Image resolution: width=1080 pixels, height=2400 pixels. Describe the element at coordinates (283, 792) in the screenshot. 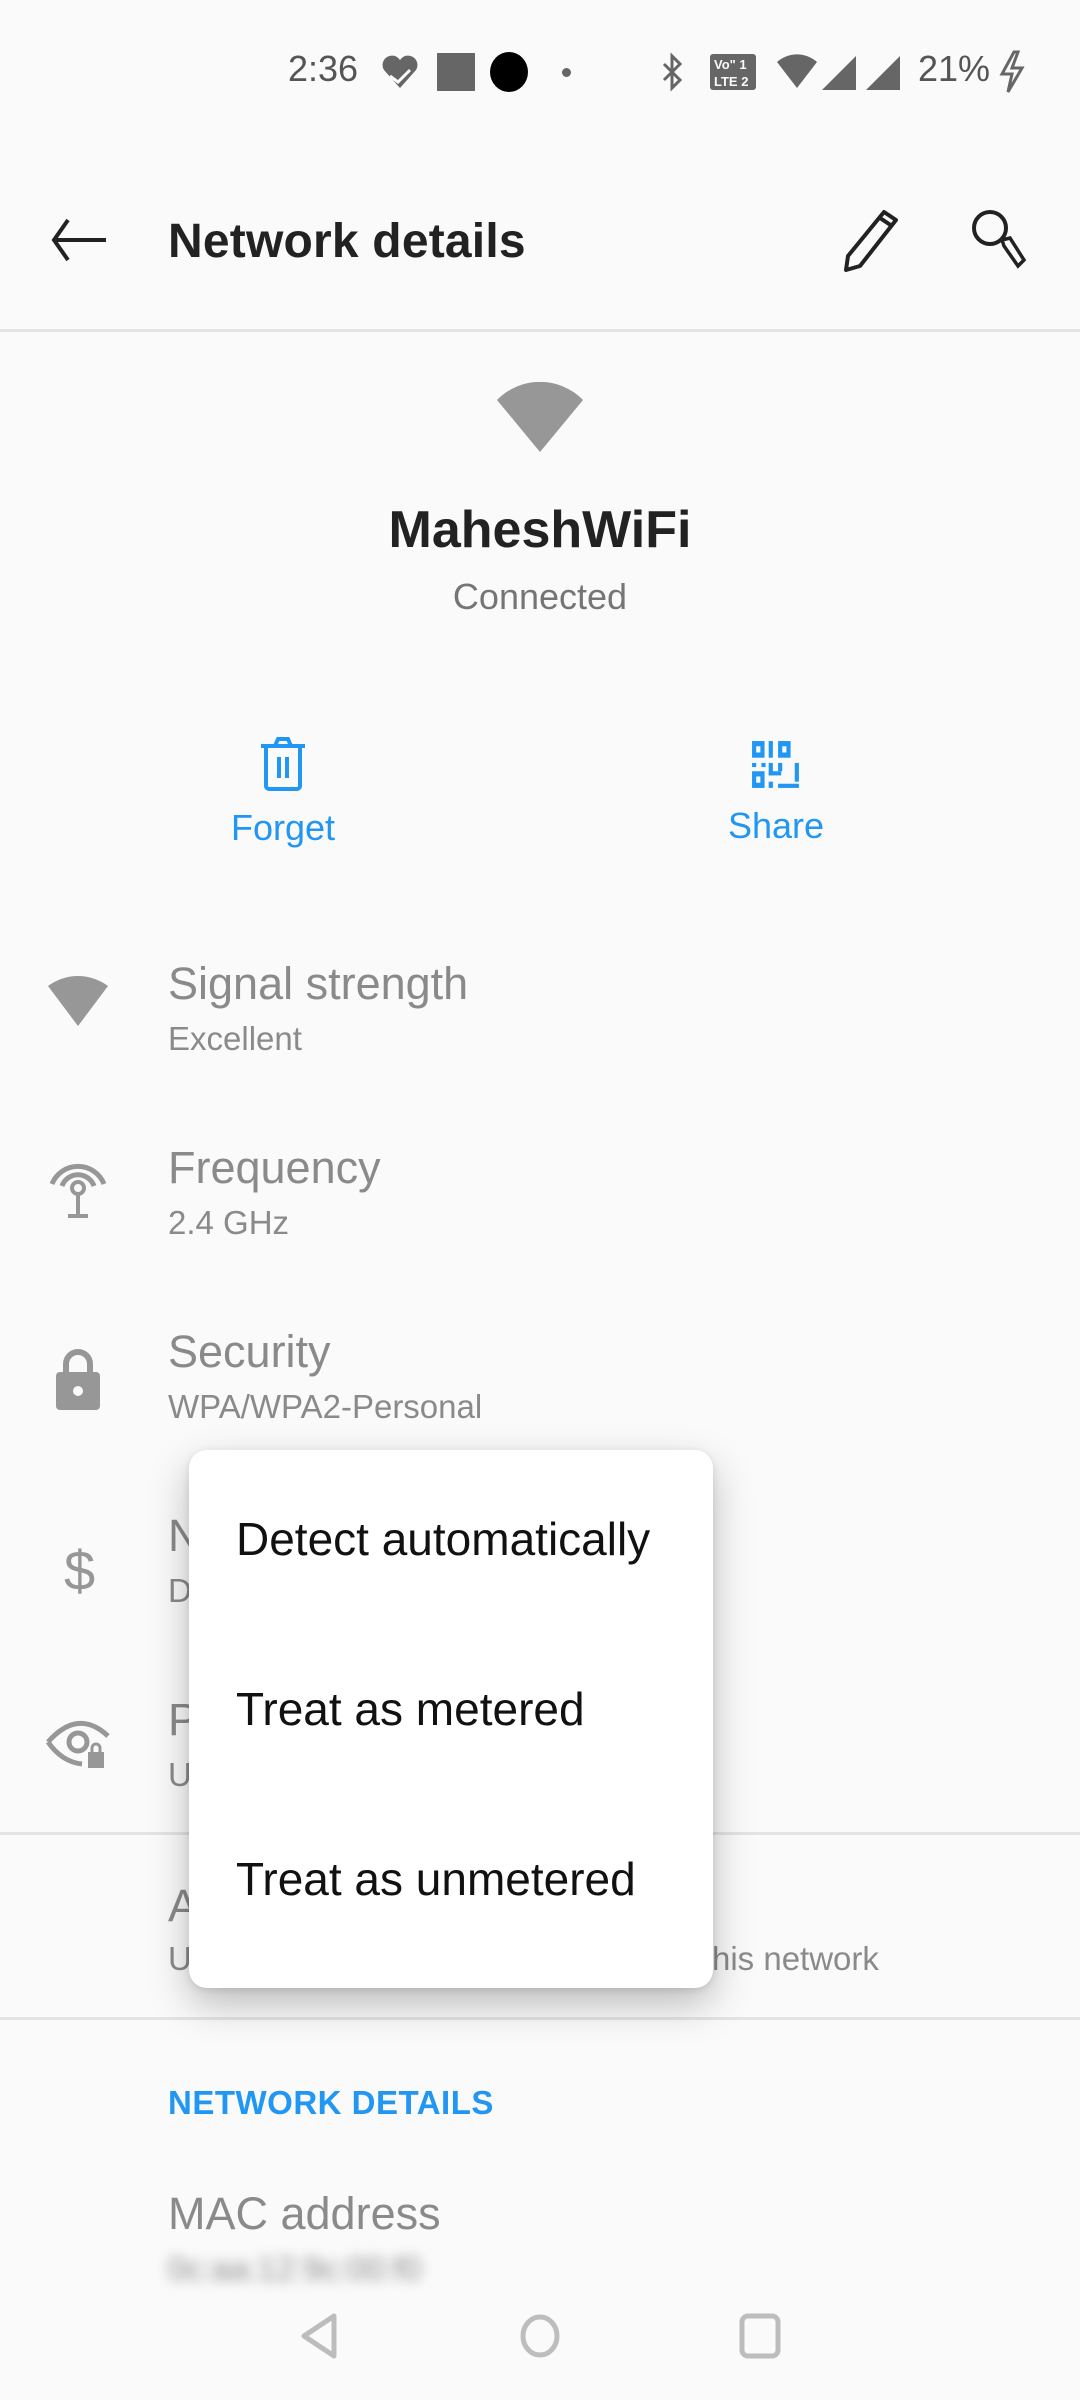

I see `forget-button: Forget` at that location.